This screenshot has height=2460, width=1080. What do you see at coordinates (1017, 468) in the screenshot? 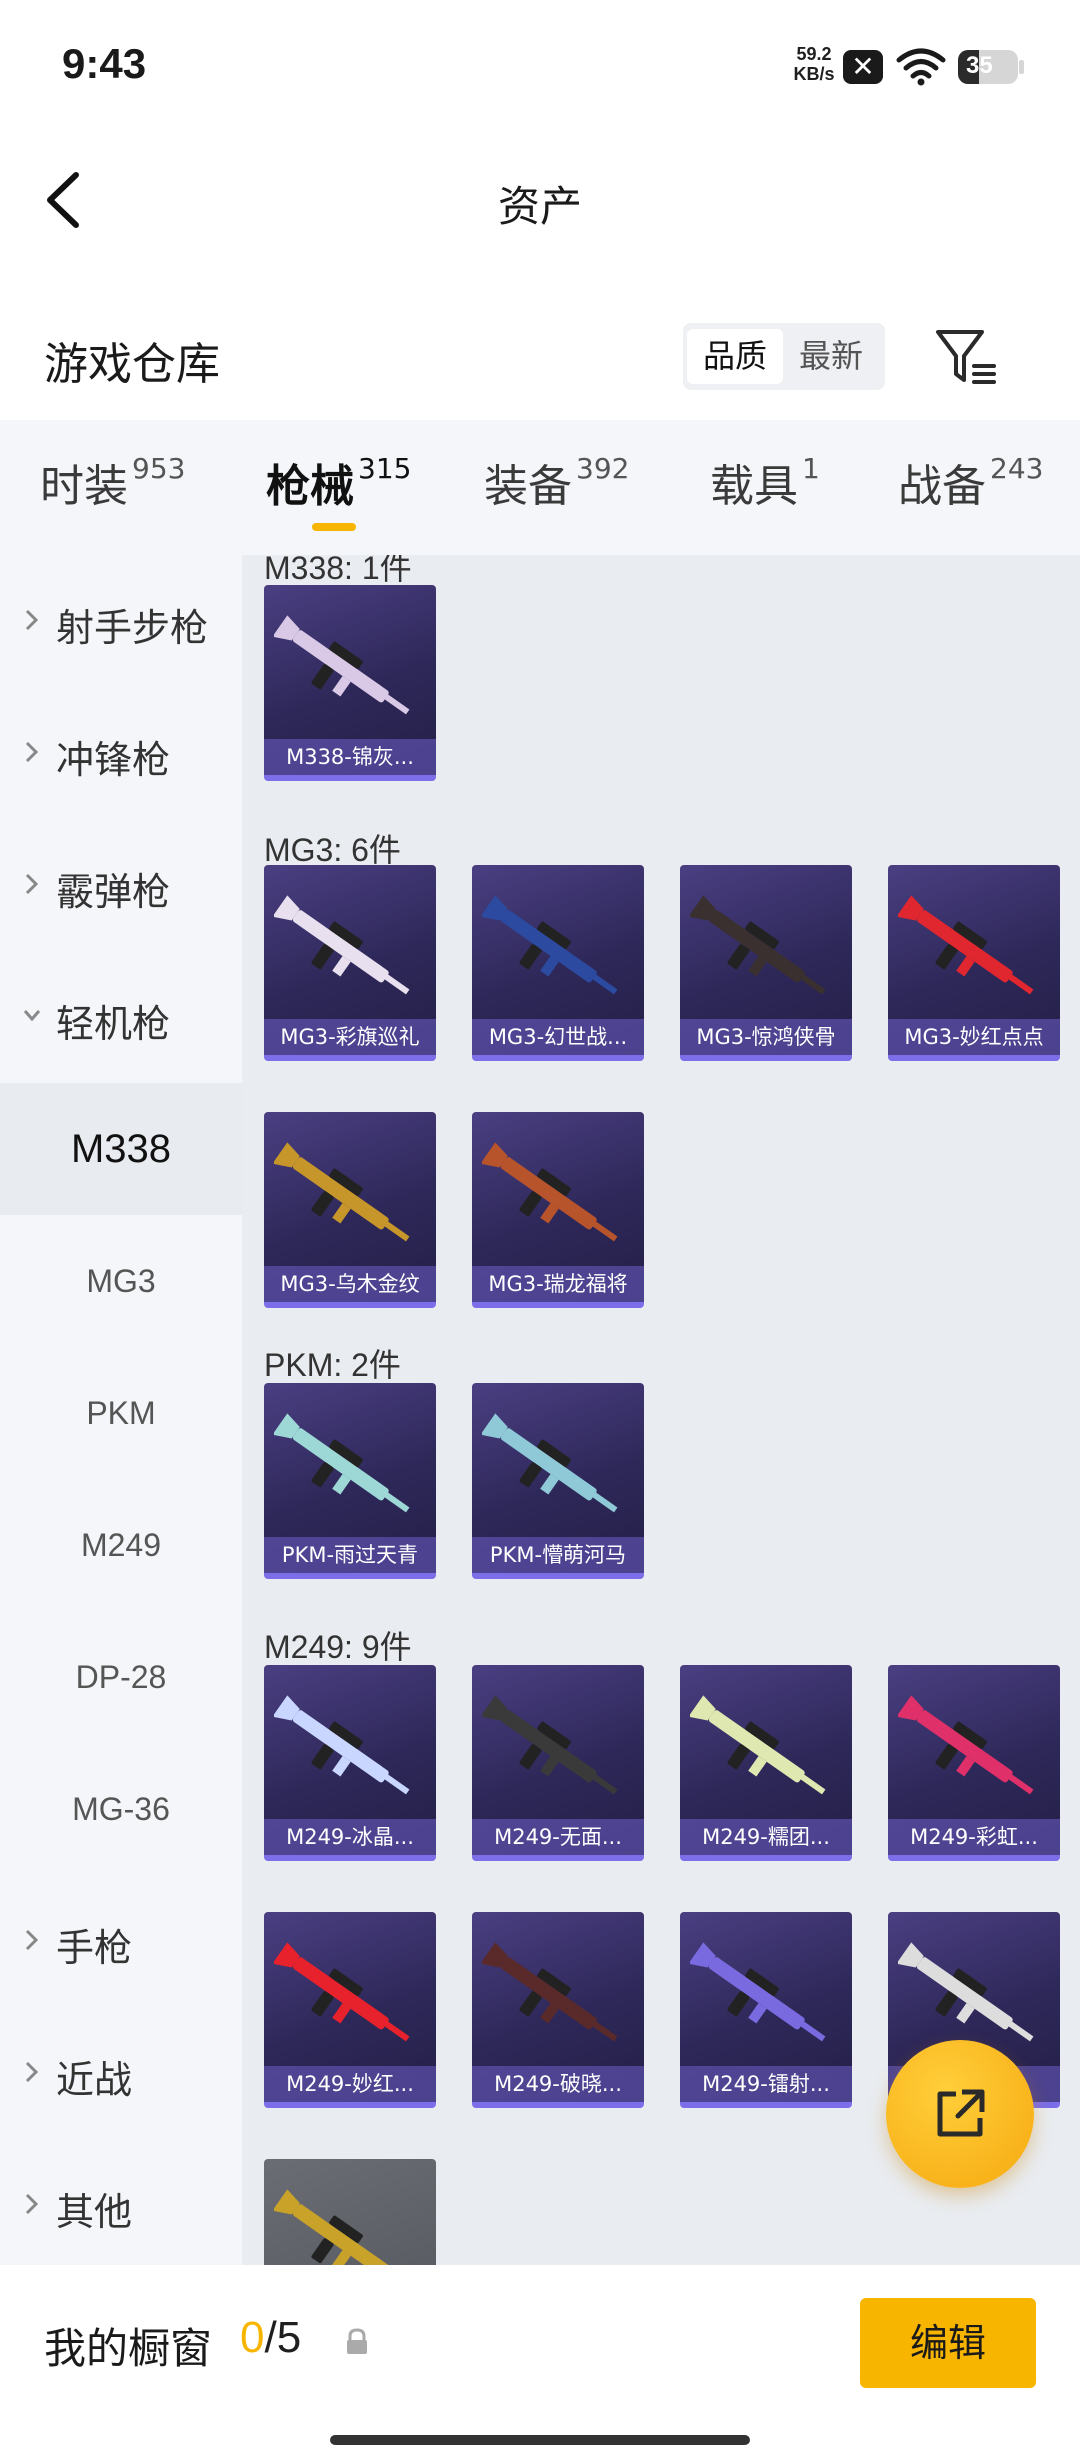
I see `tab-count: 243` at bounding box center [1017, 468].